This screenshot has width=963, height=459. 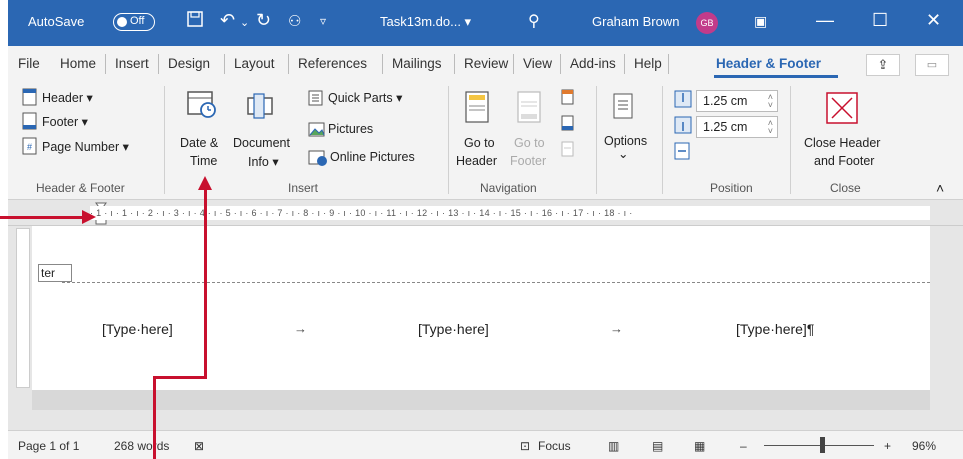 What do you see at coordinates (768, 63) in the screenshot?
I see `tab-header-footer: Header & Footer` at bounding box center [768, 63].